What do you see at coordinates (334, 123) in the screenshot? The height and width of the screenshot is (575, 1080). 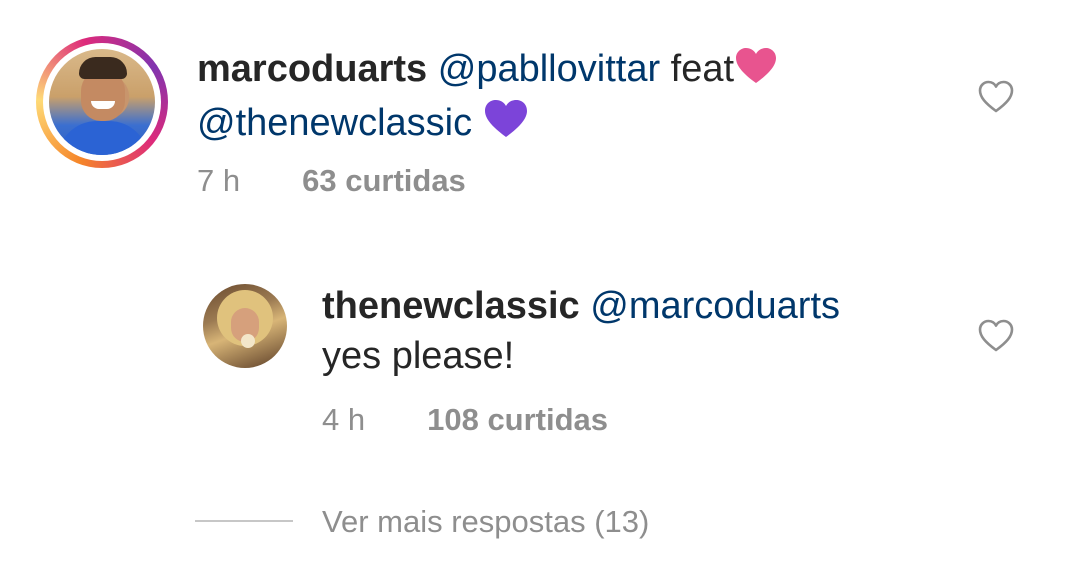 I see `comment-mention-thenewclassic: @thenewclassic` at bounding box center [334, 123].